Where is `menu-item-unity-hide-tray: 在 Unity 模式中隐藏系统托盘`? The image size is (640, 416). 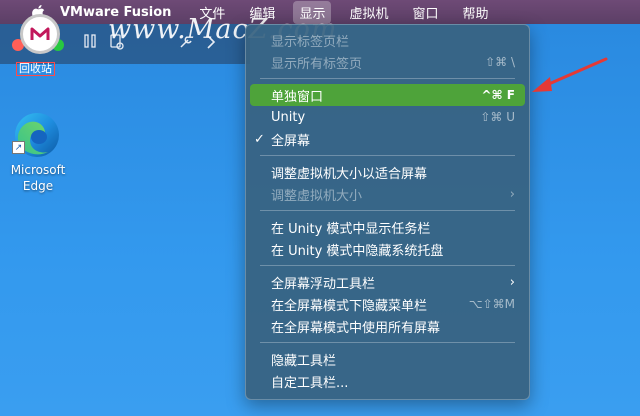 menu-item-unity-hide-tray: 在 Unity 模式中隐藏系统托盘 is located at coordinates (387, 249).